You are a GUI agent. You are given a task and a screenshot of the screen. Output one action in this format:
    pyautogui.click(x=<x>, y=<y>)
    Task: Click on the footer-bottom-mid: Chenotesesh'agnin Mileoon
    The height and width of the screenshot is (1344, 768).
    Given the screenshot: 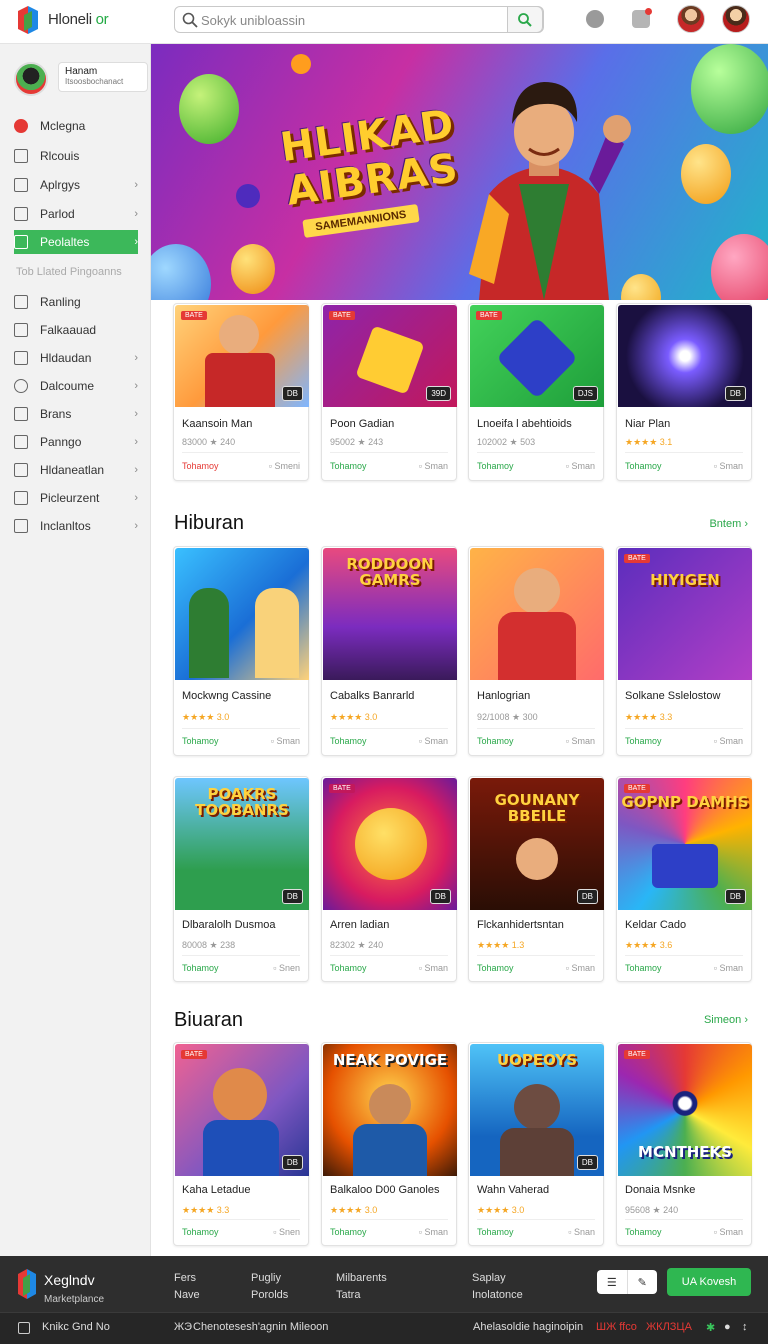 What is the action you would take?
    pyautogui.click(x=260, y=1327)
    